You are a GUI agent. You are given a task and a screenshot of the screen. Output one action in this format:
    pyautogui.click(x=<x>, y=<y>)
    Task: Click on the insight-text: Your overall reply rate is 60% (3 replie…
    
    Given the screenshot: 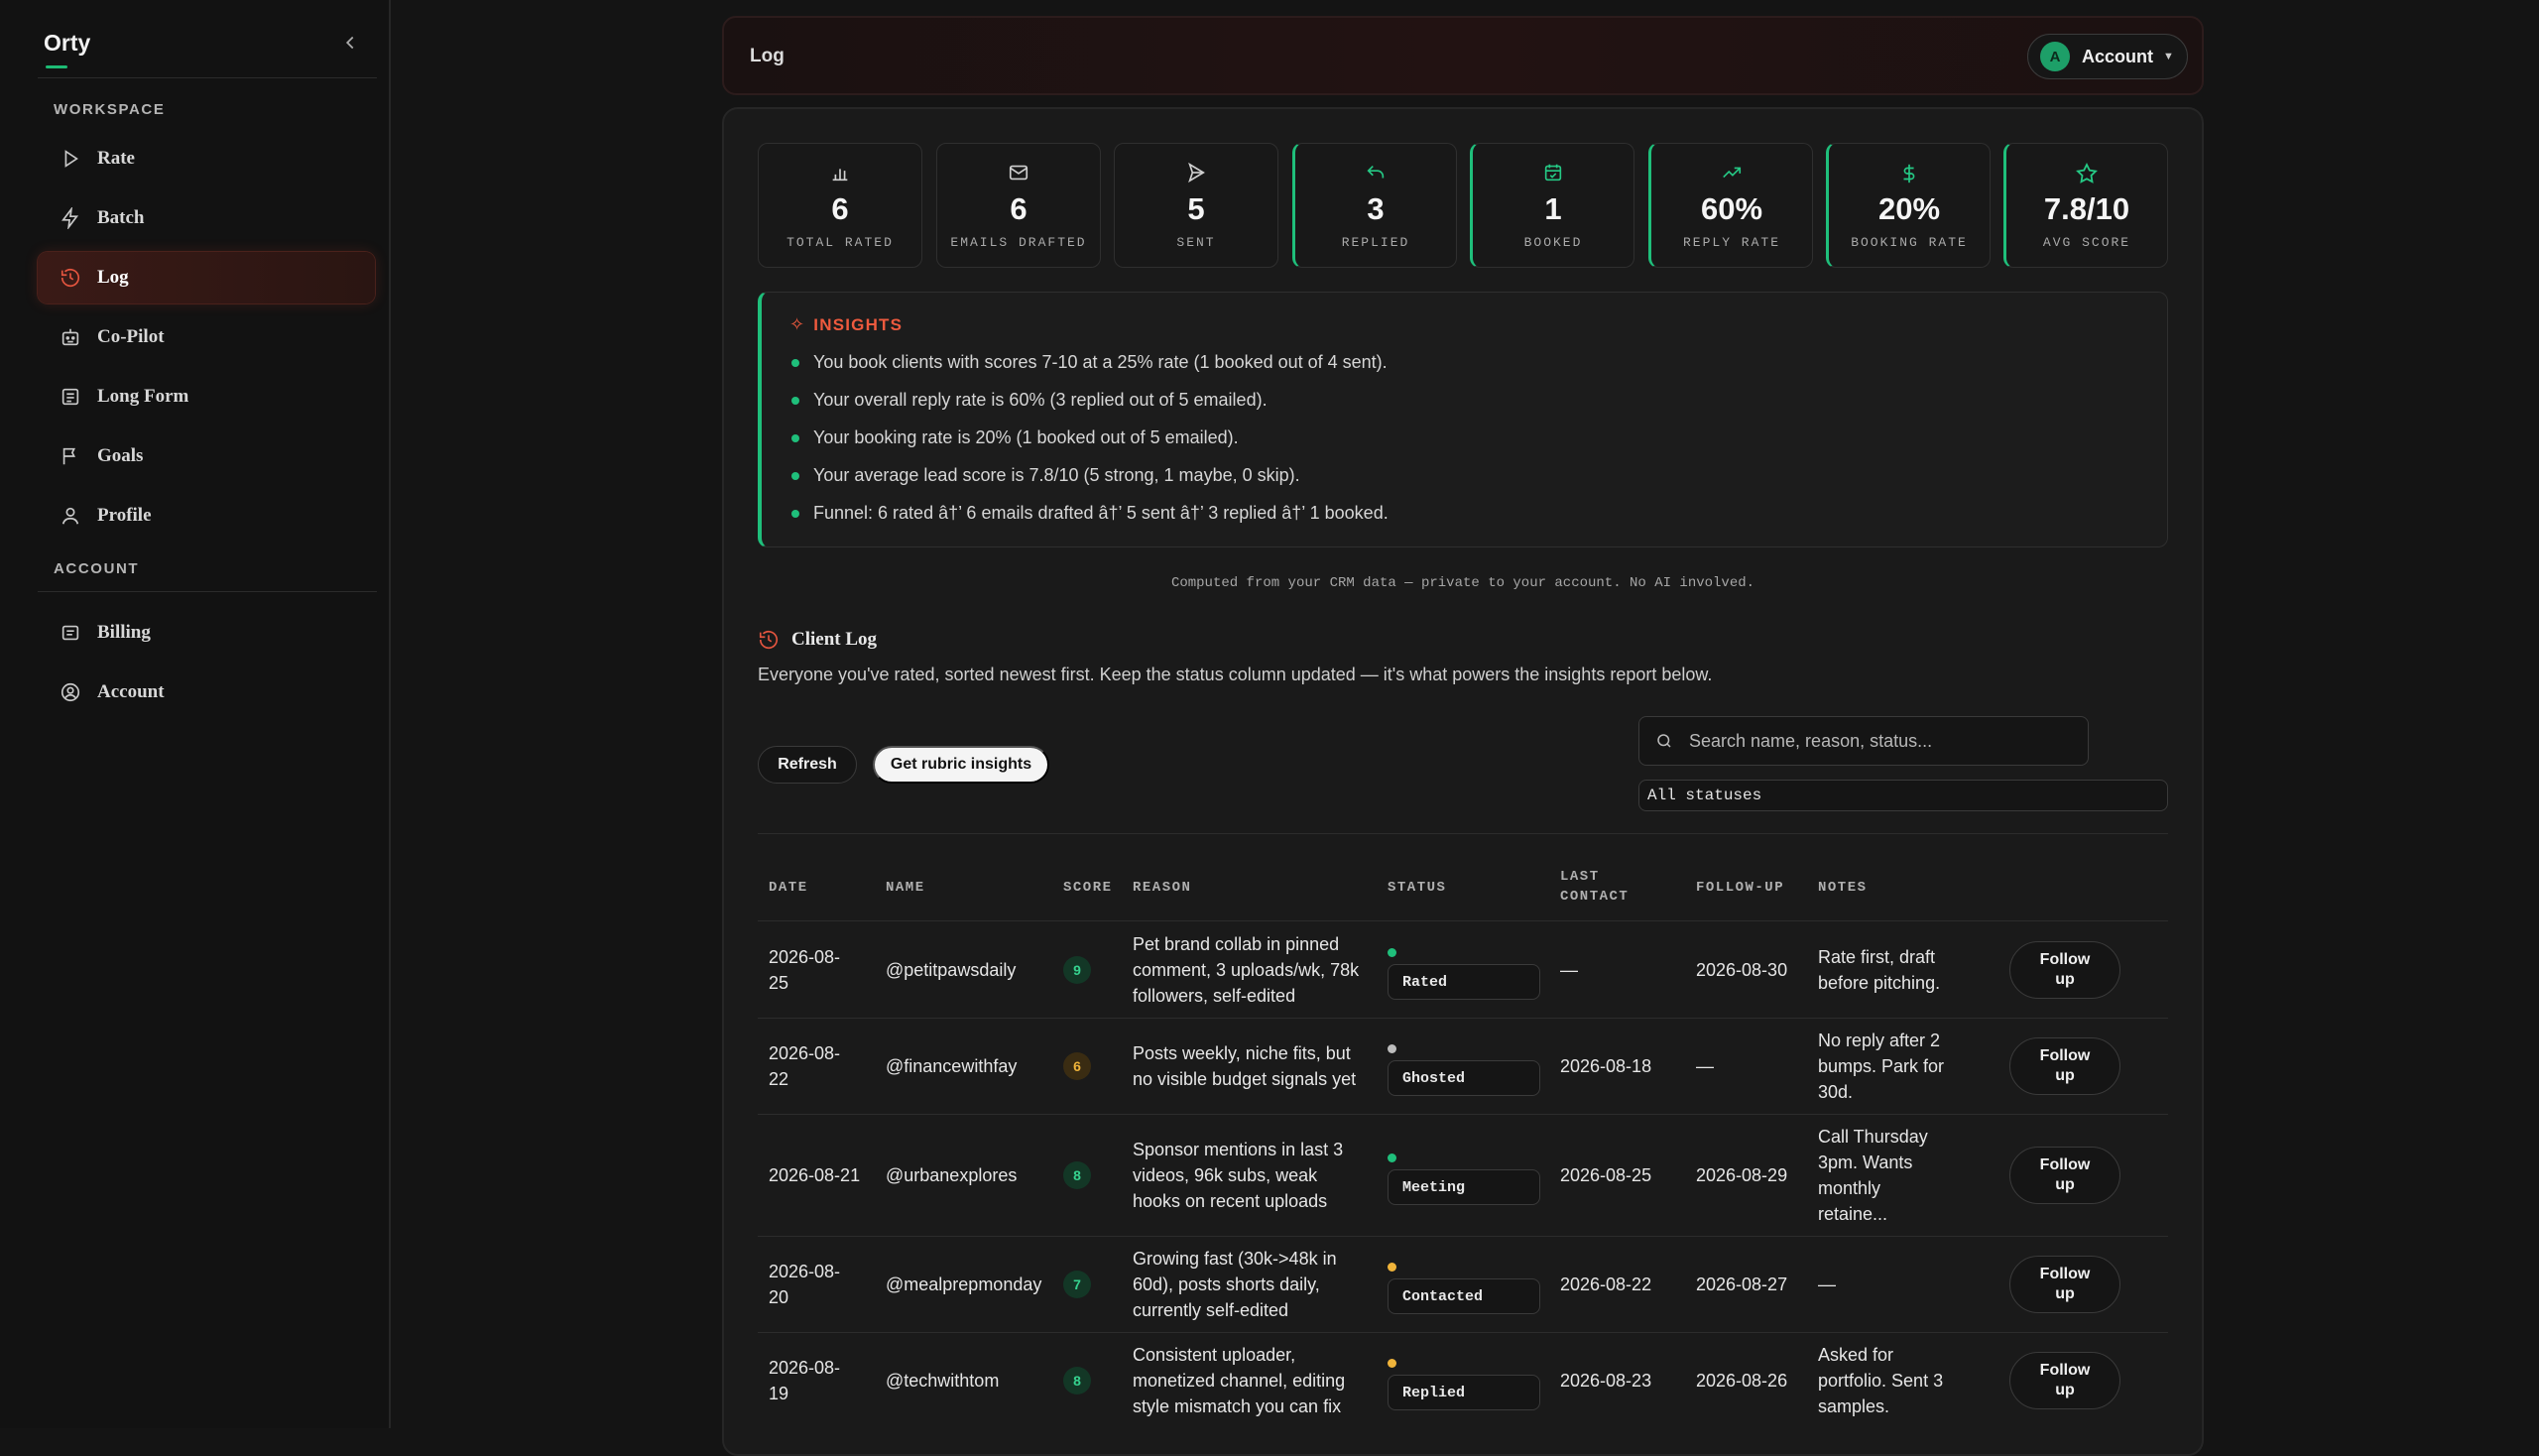 What is the action you would take?
    pyautogui.click(x=1041, y=400)
    